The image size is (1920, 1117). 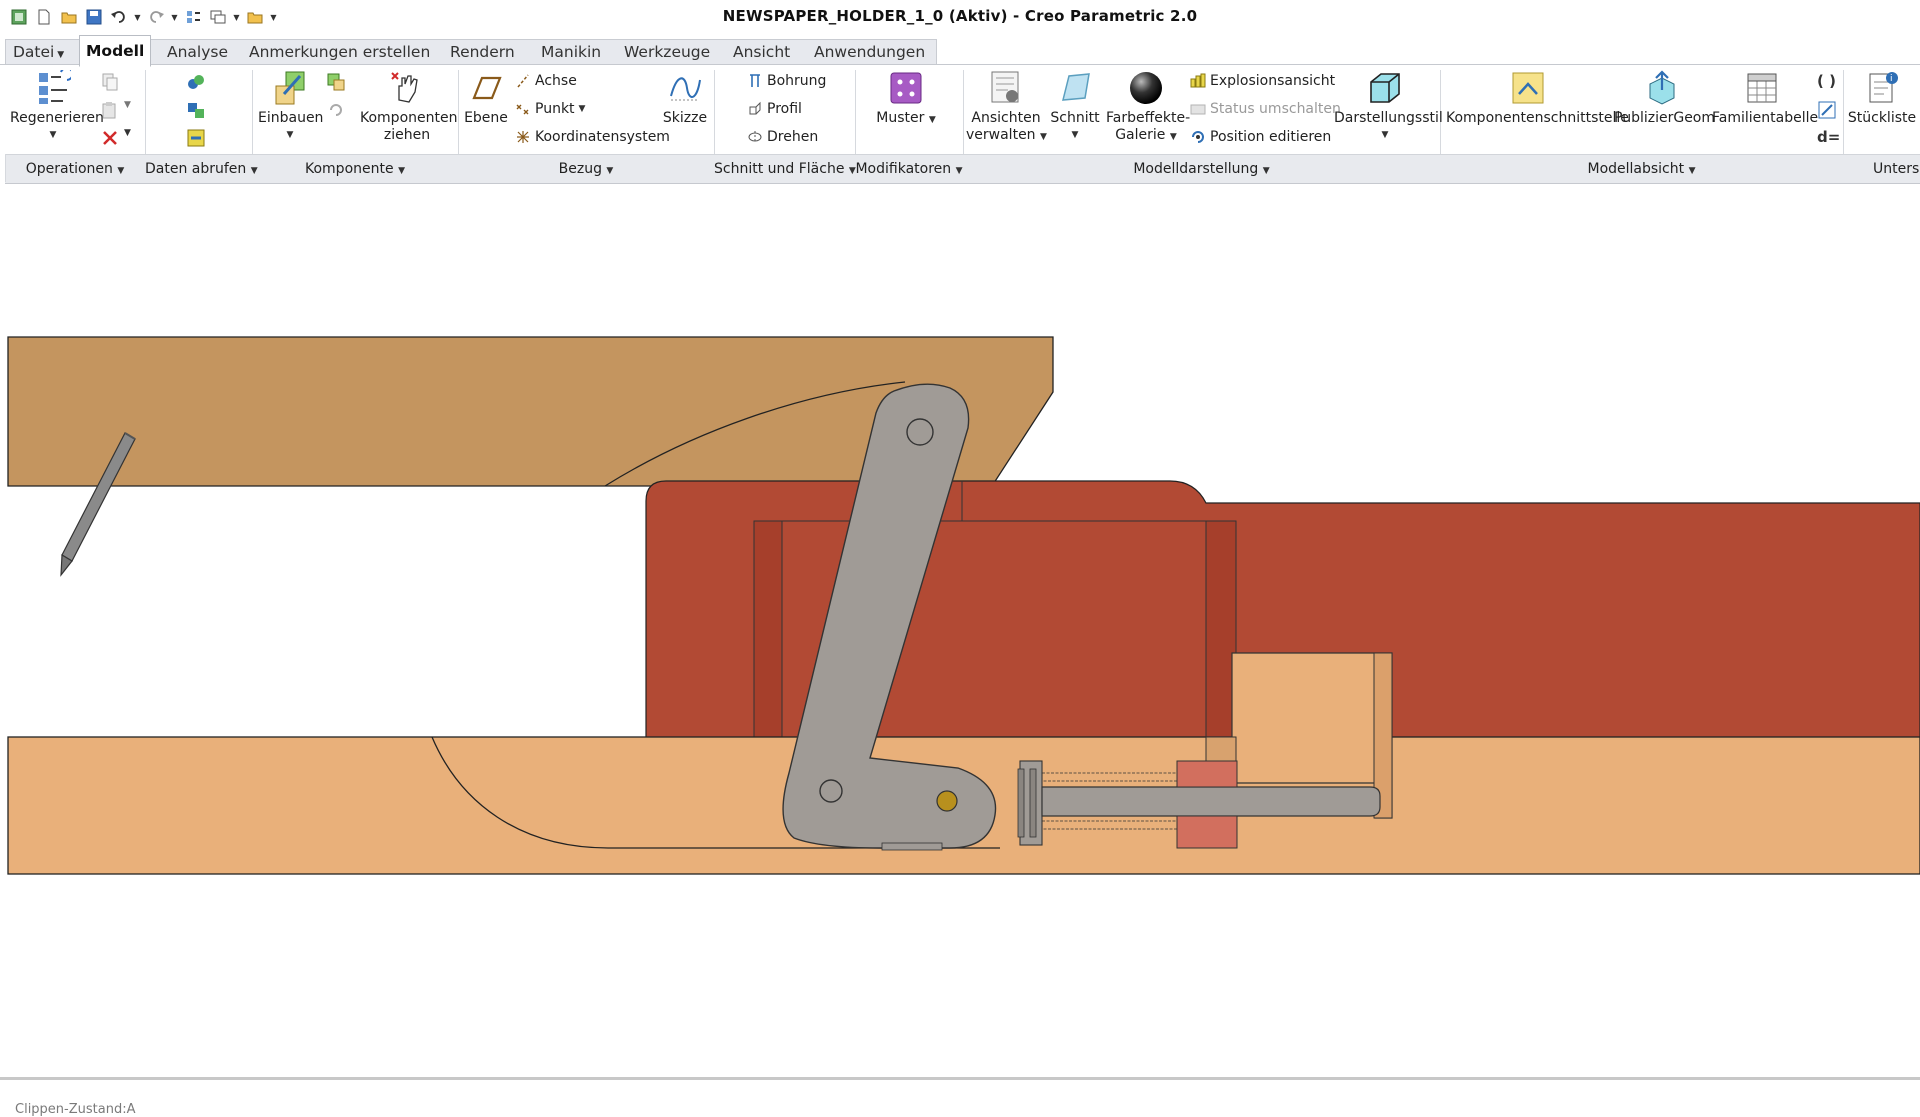 What do you see at coordinates (1196, 169) in the screenshot?
I see `group-modelldarstellung-label: Modelldarstellung` at bounding box center [1196, 169].